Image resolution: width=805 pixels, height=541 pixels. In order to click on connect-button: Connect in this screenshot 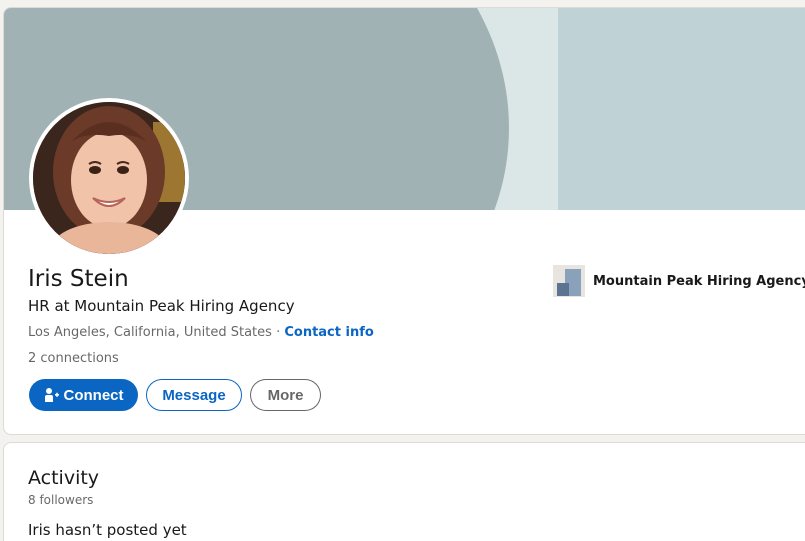, I will do `click(83, 395)`.